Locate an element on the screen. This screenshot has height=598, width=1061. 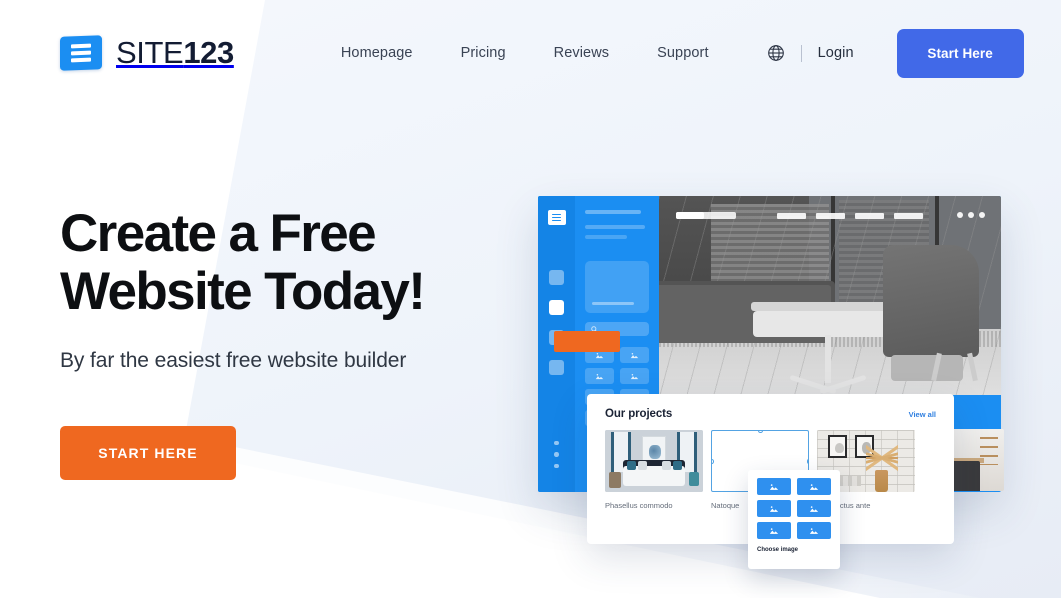
start-here-header-button: Start Here is located at coordinates (960, 53).